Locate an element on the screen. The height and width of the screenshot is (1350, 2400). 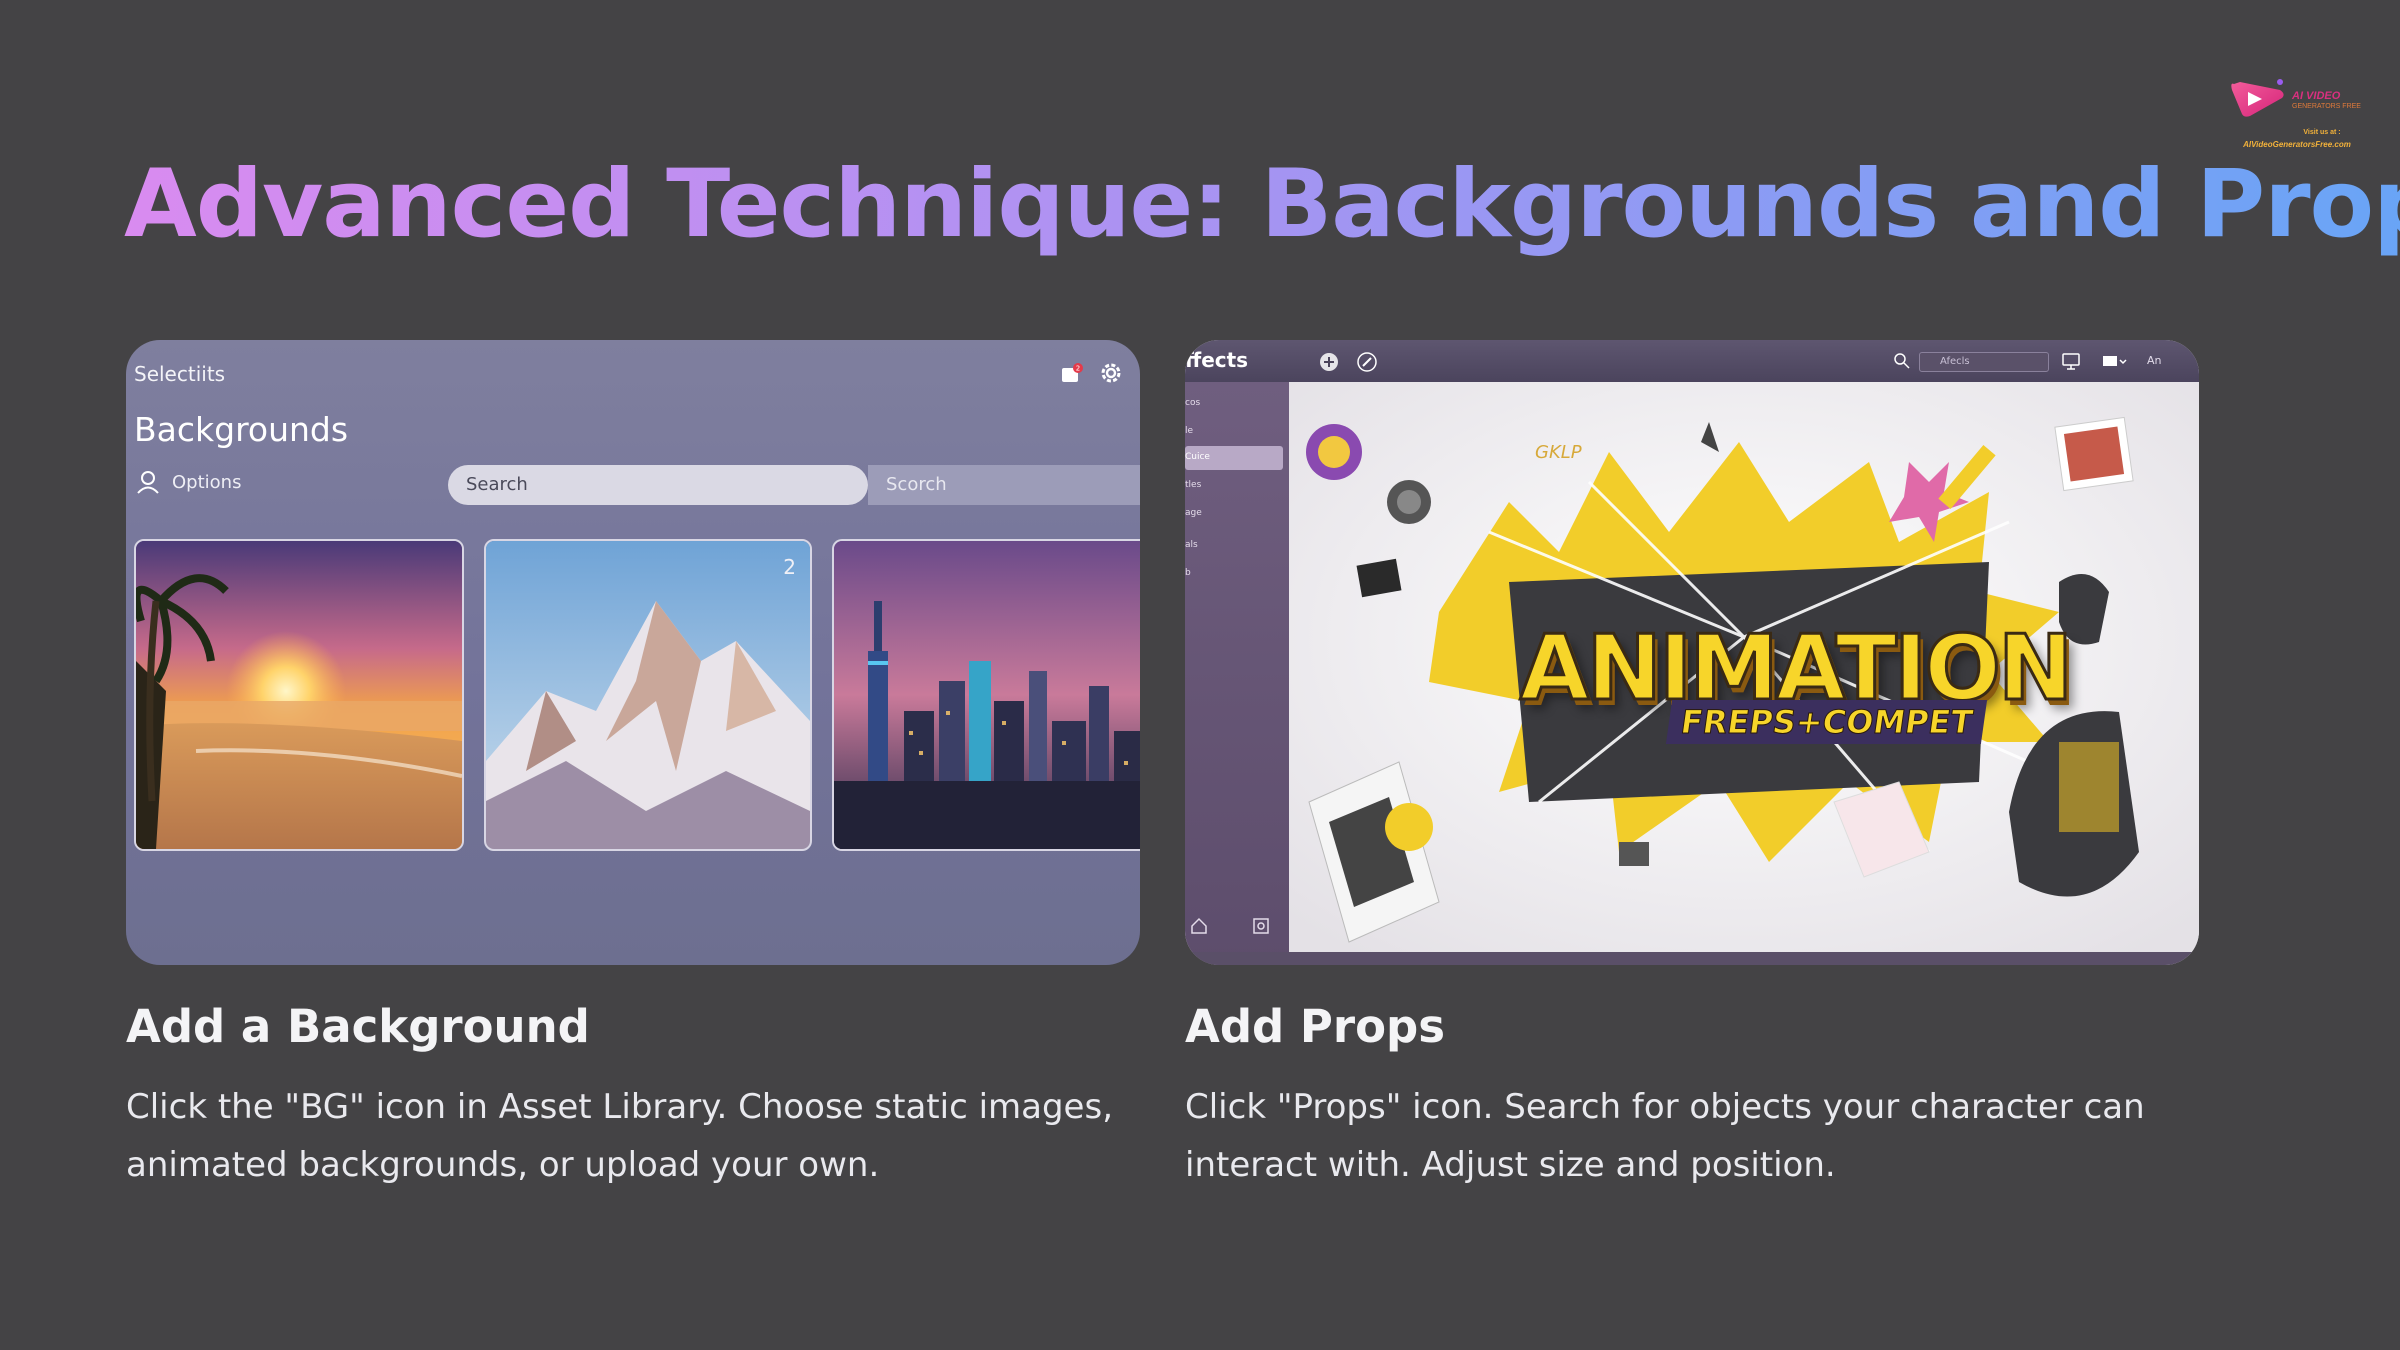
add-icon is located at coordinates (1329, 362).